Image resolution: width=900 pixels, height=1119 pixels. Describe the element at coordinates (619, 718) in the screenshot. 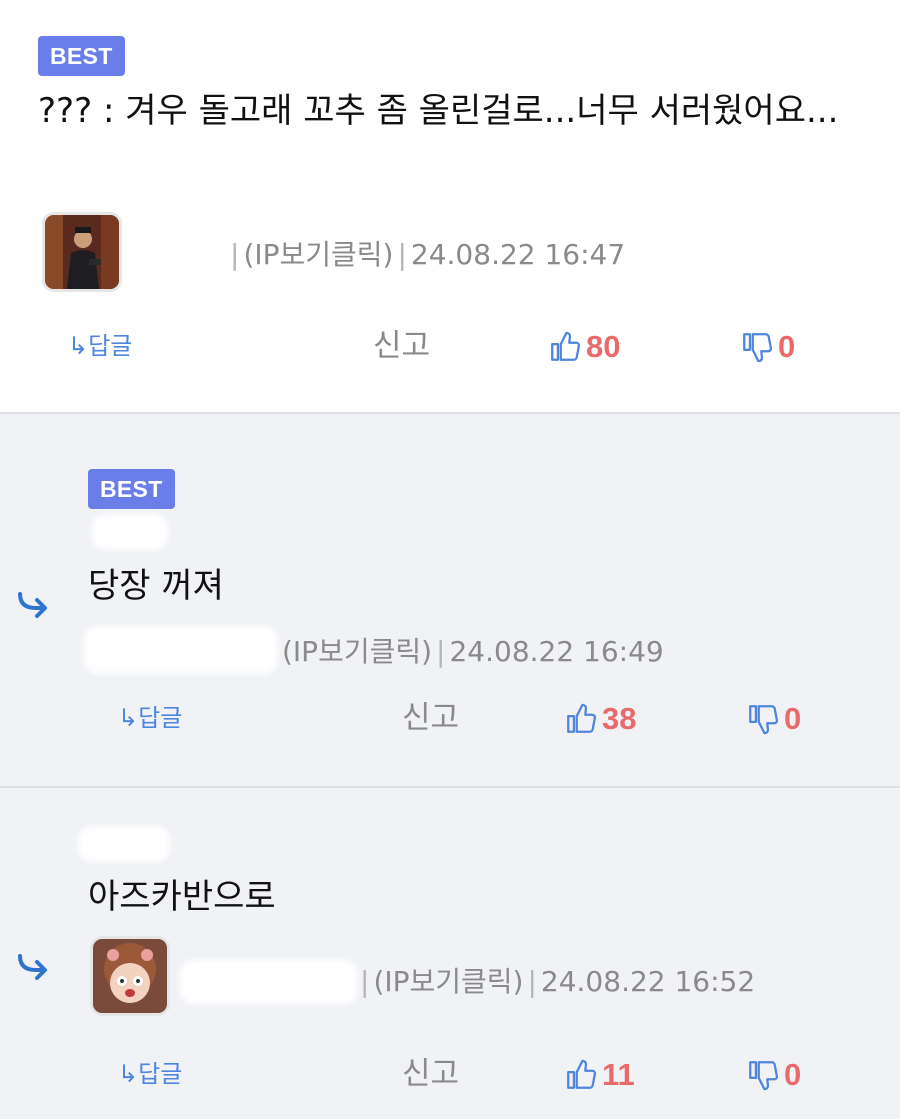

I see `like-count: 38` at that location.